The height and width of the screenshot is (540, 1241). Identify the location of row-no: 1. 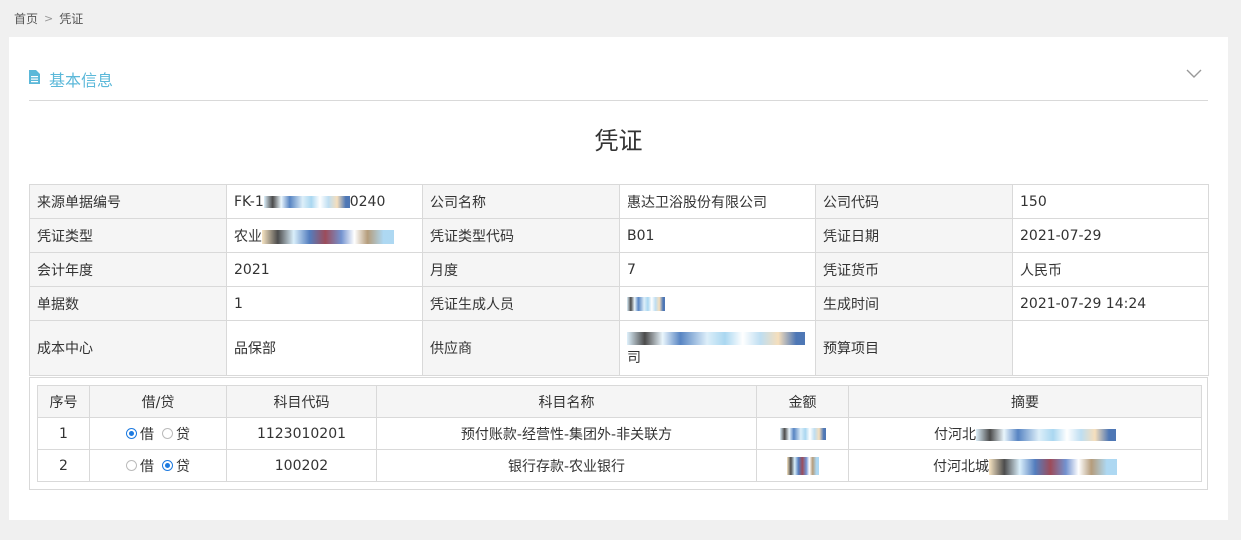
(63, 433).